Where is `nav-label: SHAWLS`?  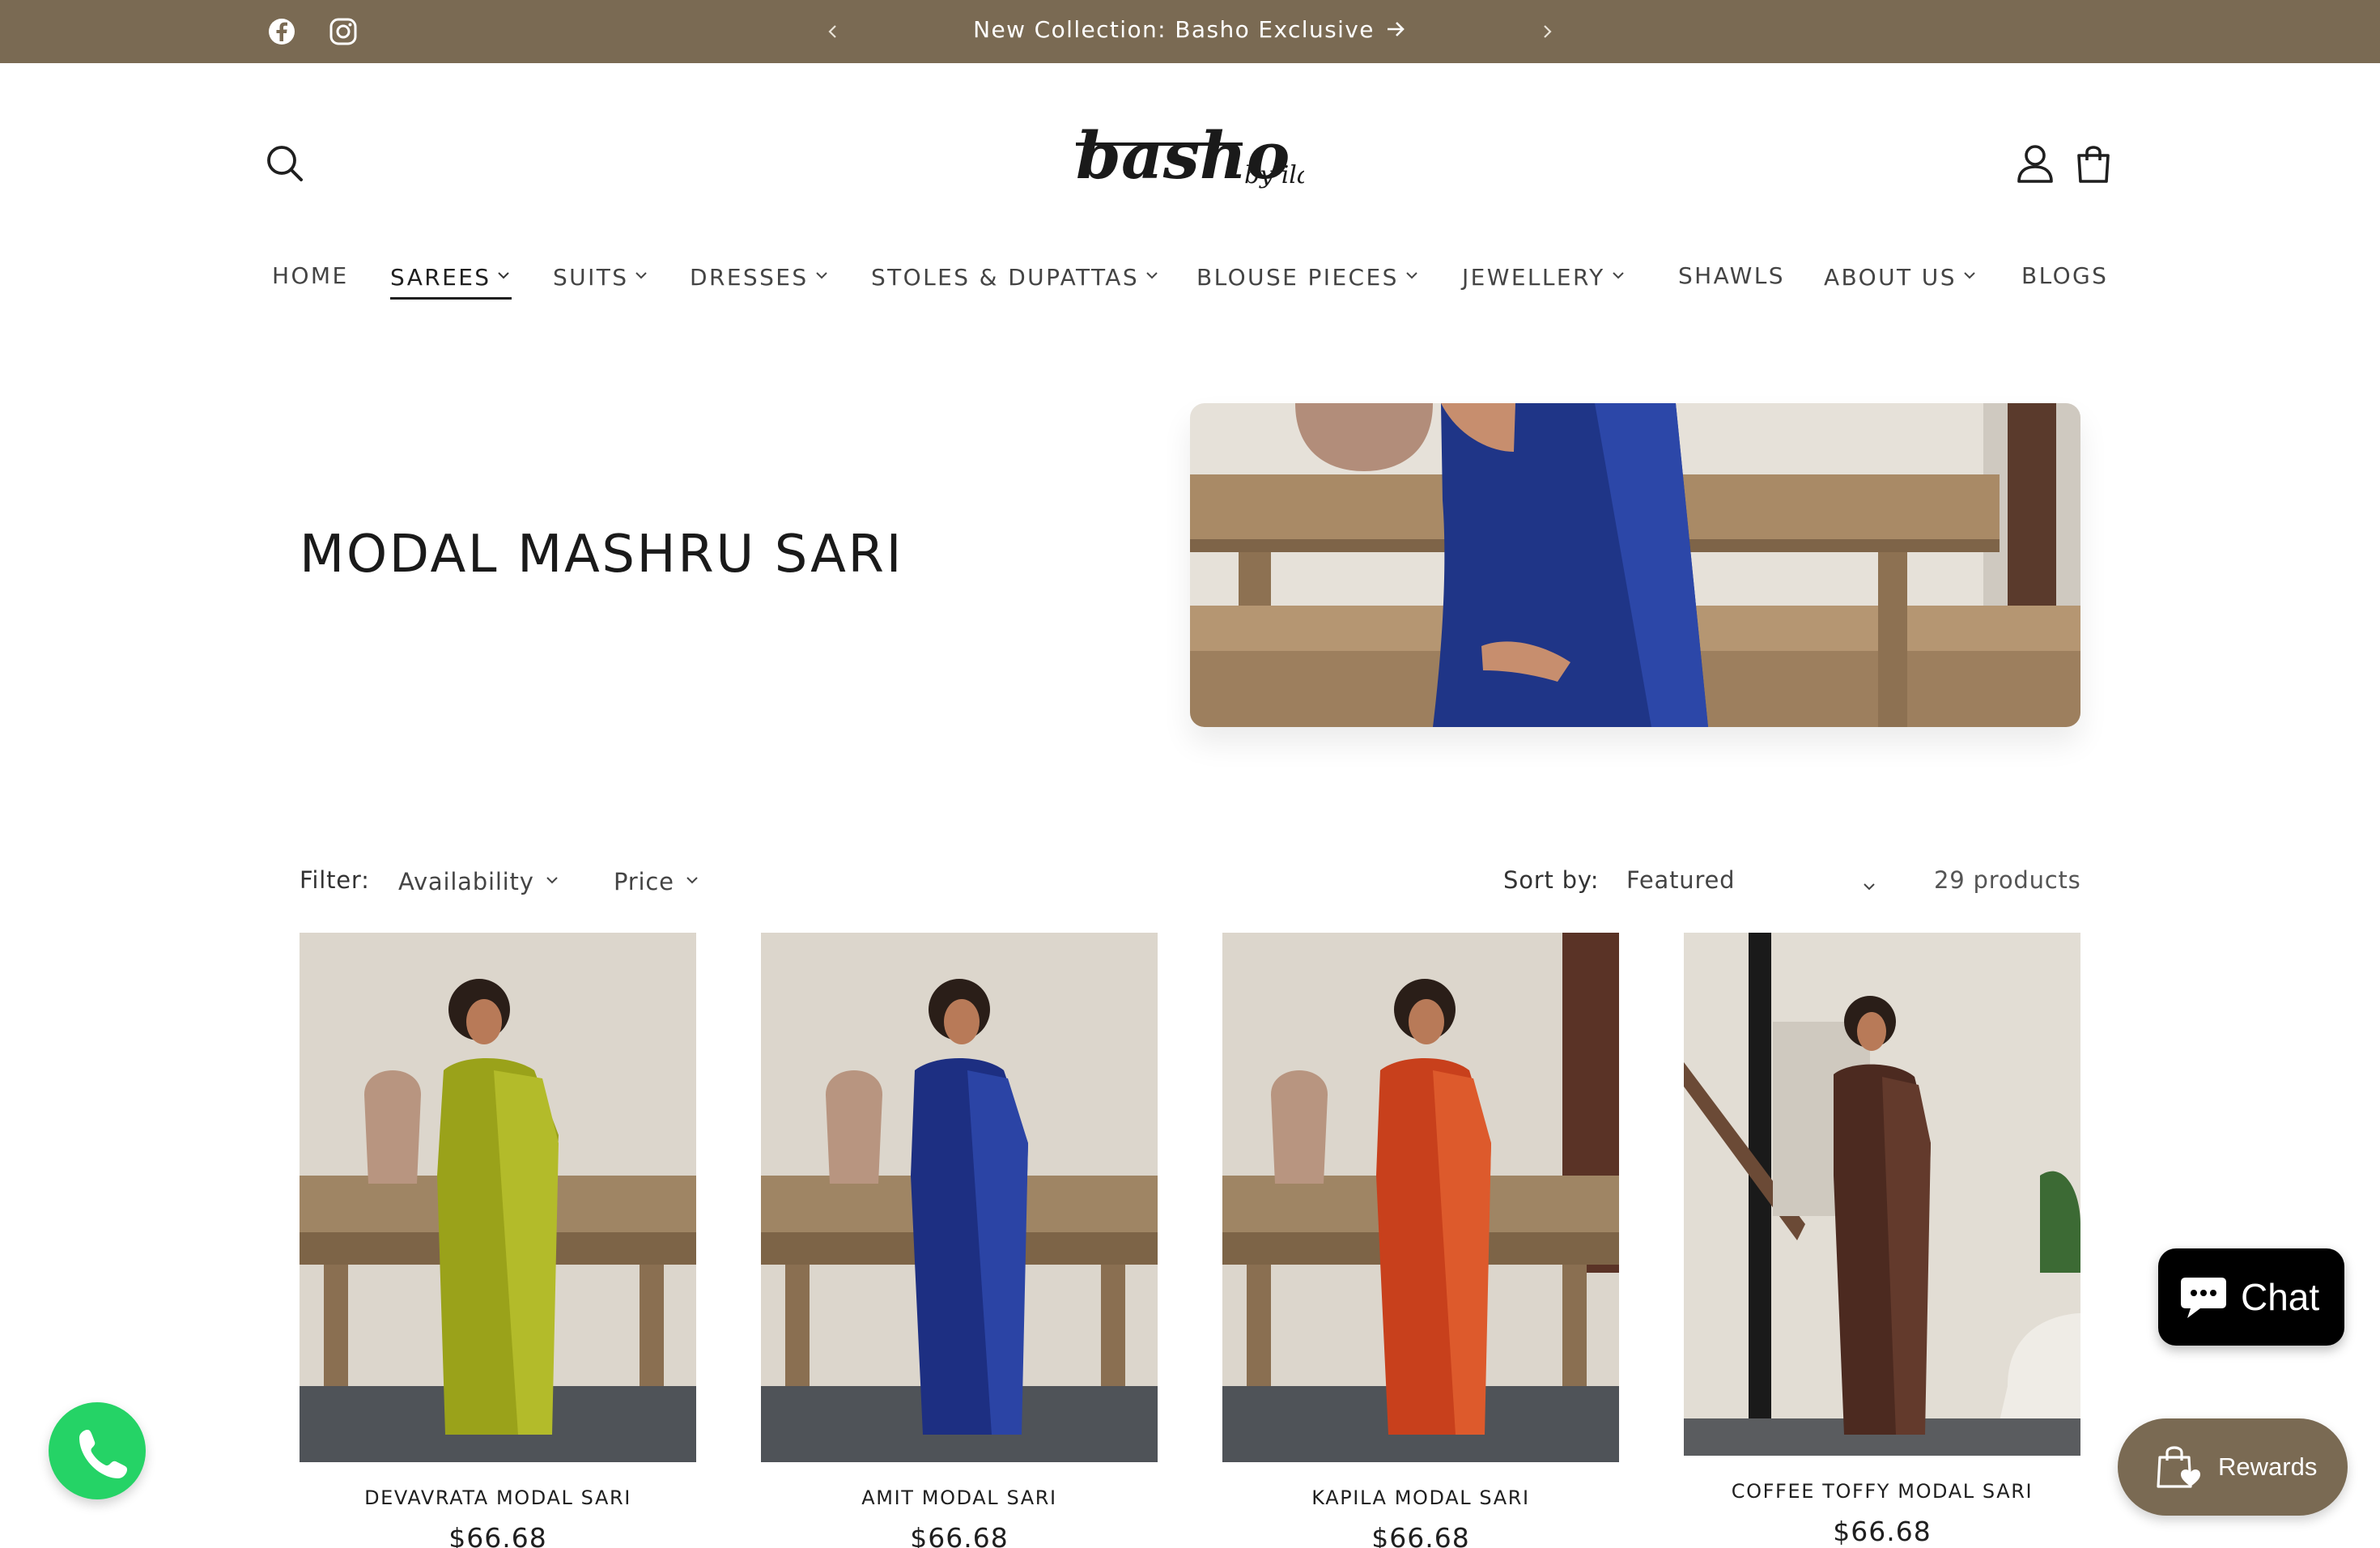 nav-label: SHAWLS is located at coordinates (1731, 275).